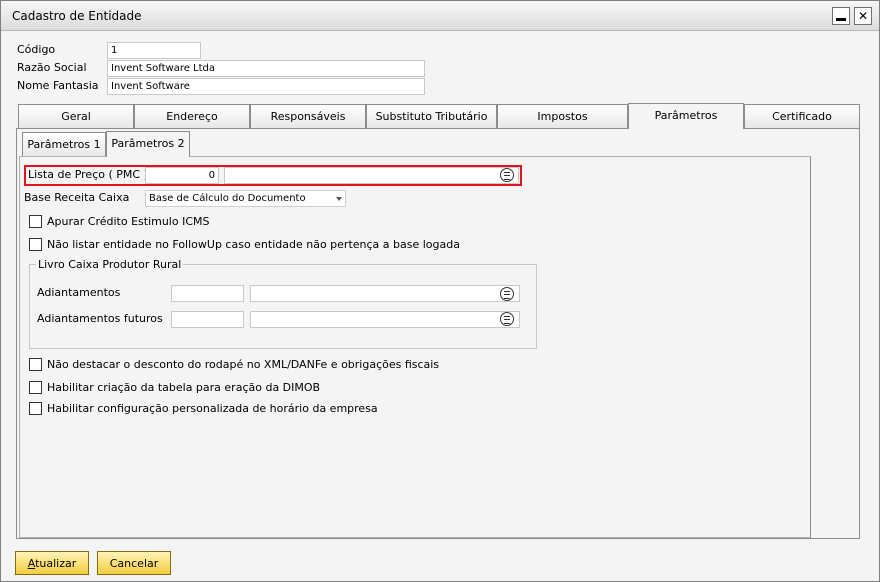 The height and width of the screenshot is (582, 880). What do you see at coordinates (207, 293) in the screenshot?
I see `adiantamentos-code-field` at bounding box center [207, 293].